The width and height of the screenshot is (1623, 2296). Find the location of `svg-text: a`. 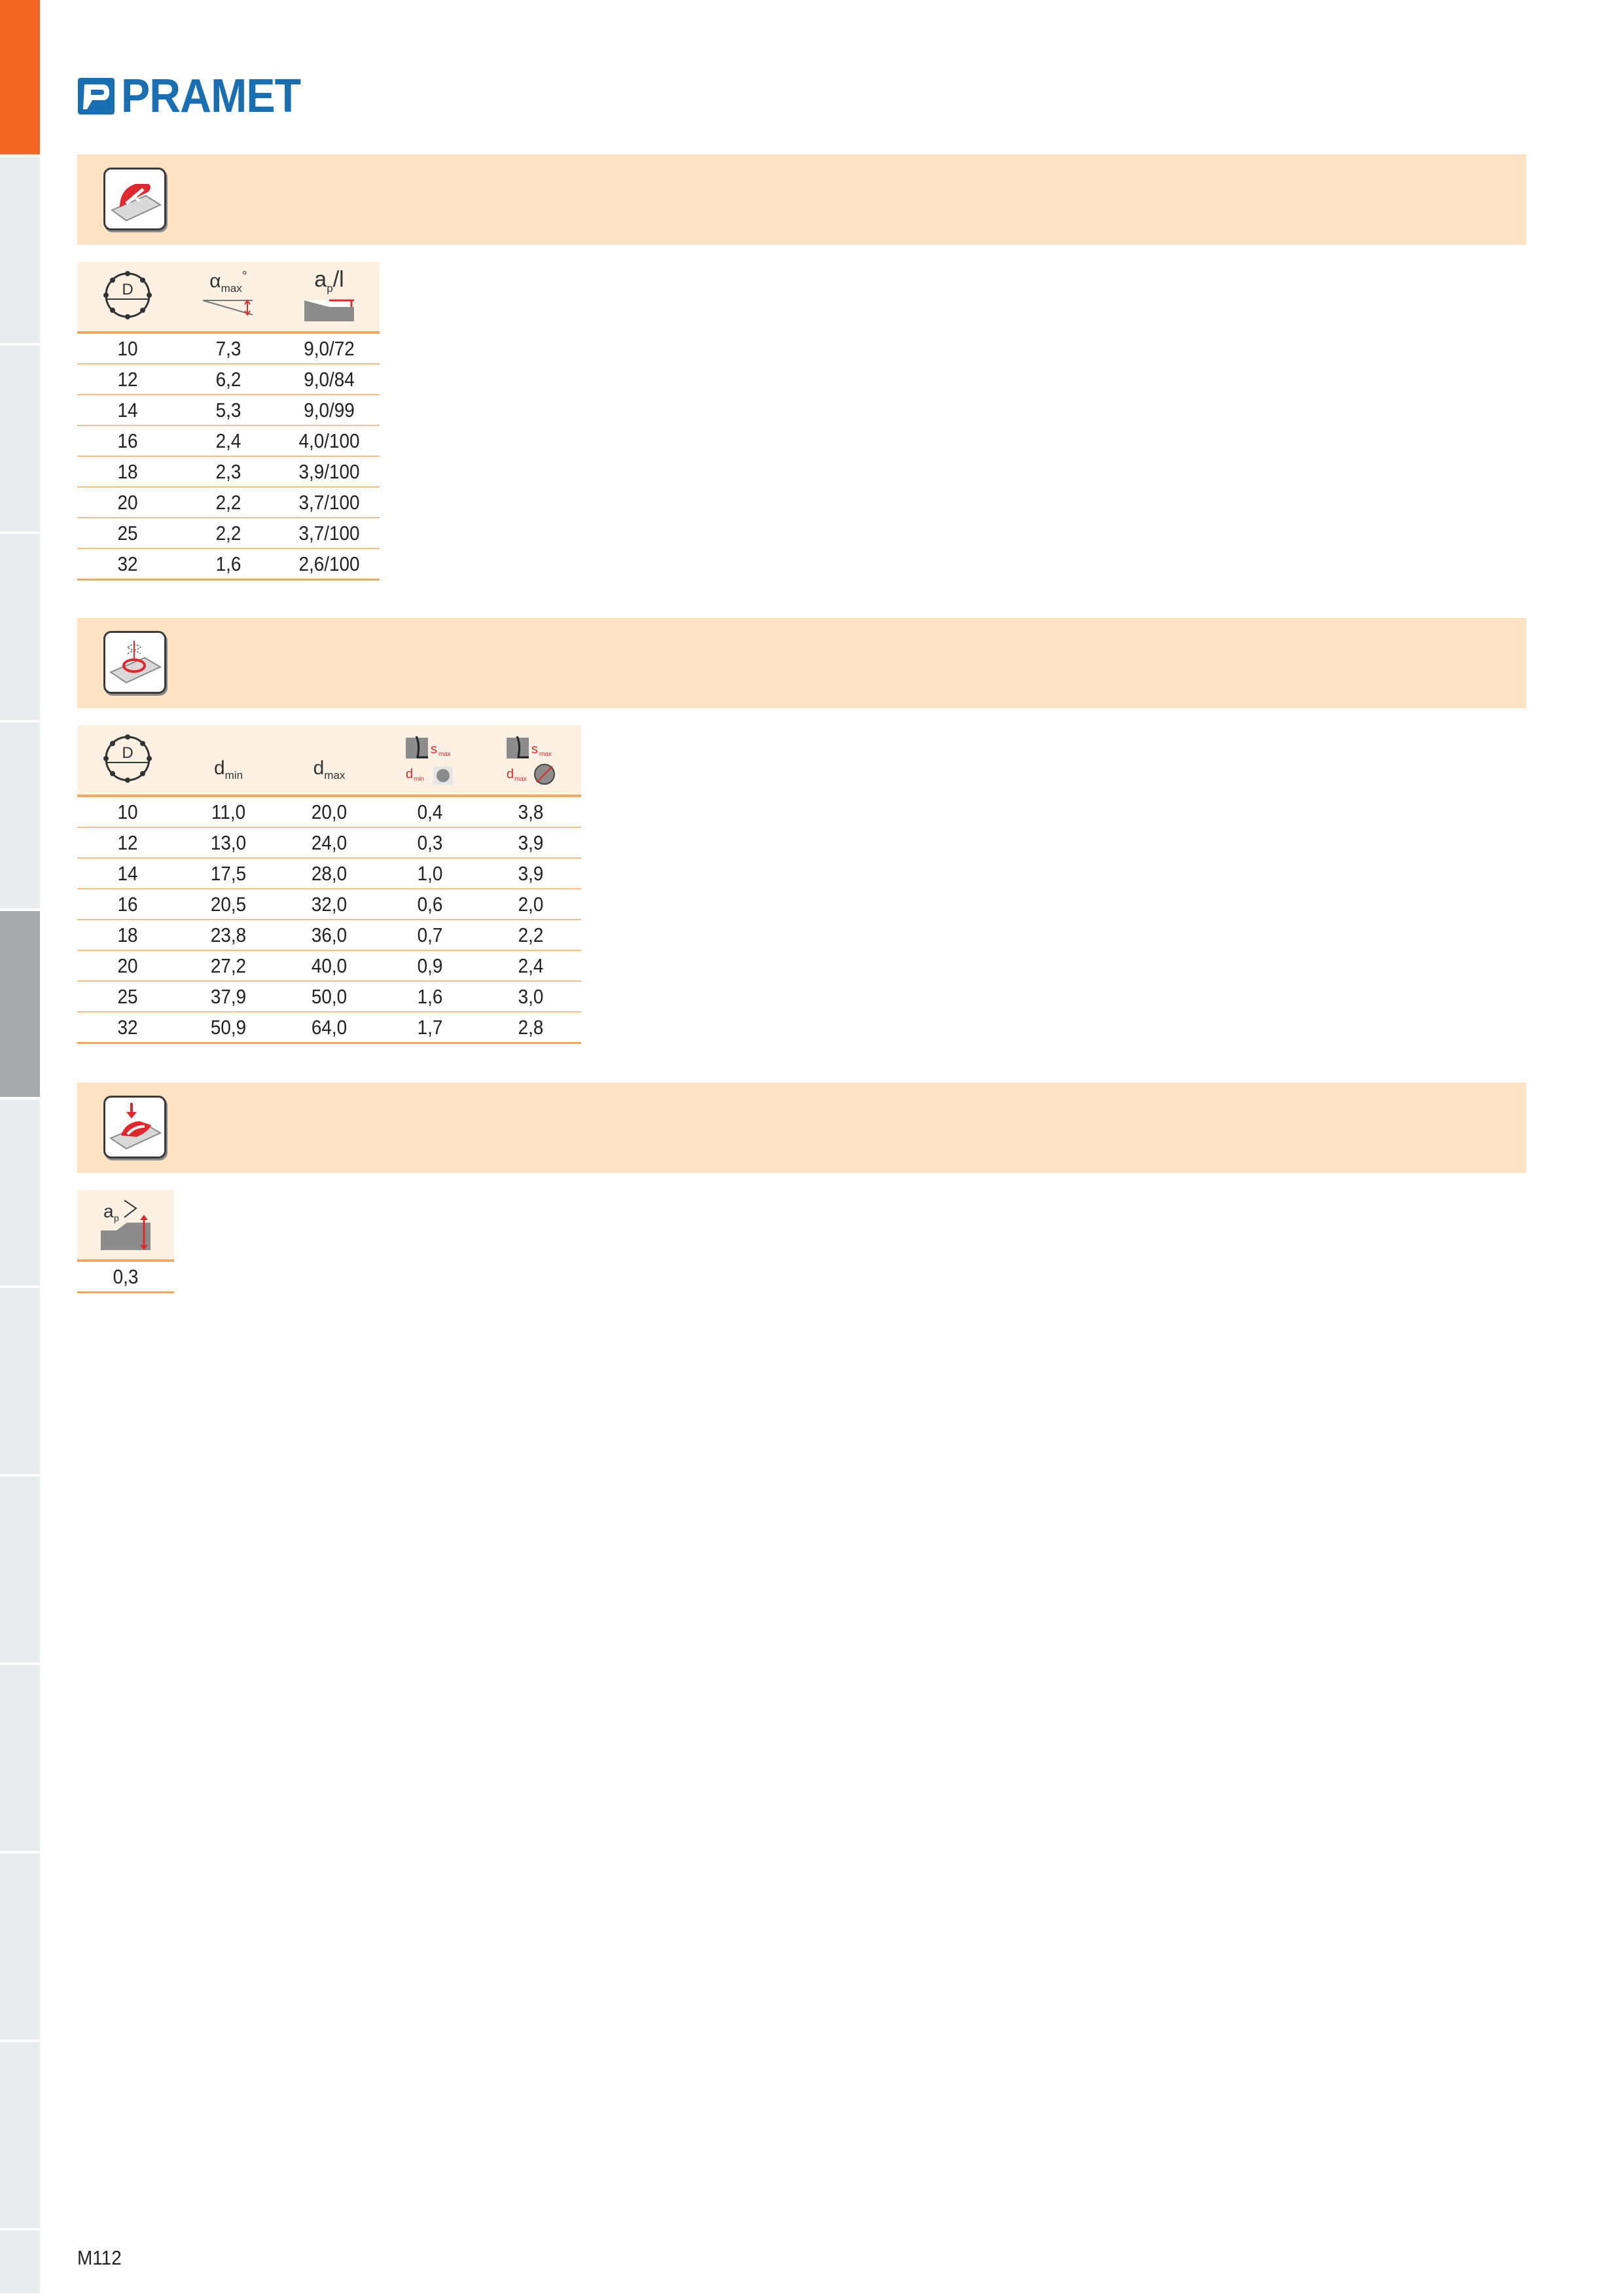

svg-text: a is located at coordinates (108, 1211).